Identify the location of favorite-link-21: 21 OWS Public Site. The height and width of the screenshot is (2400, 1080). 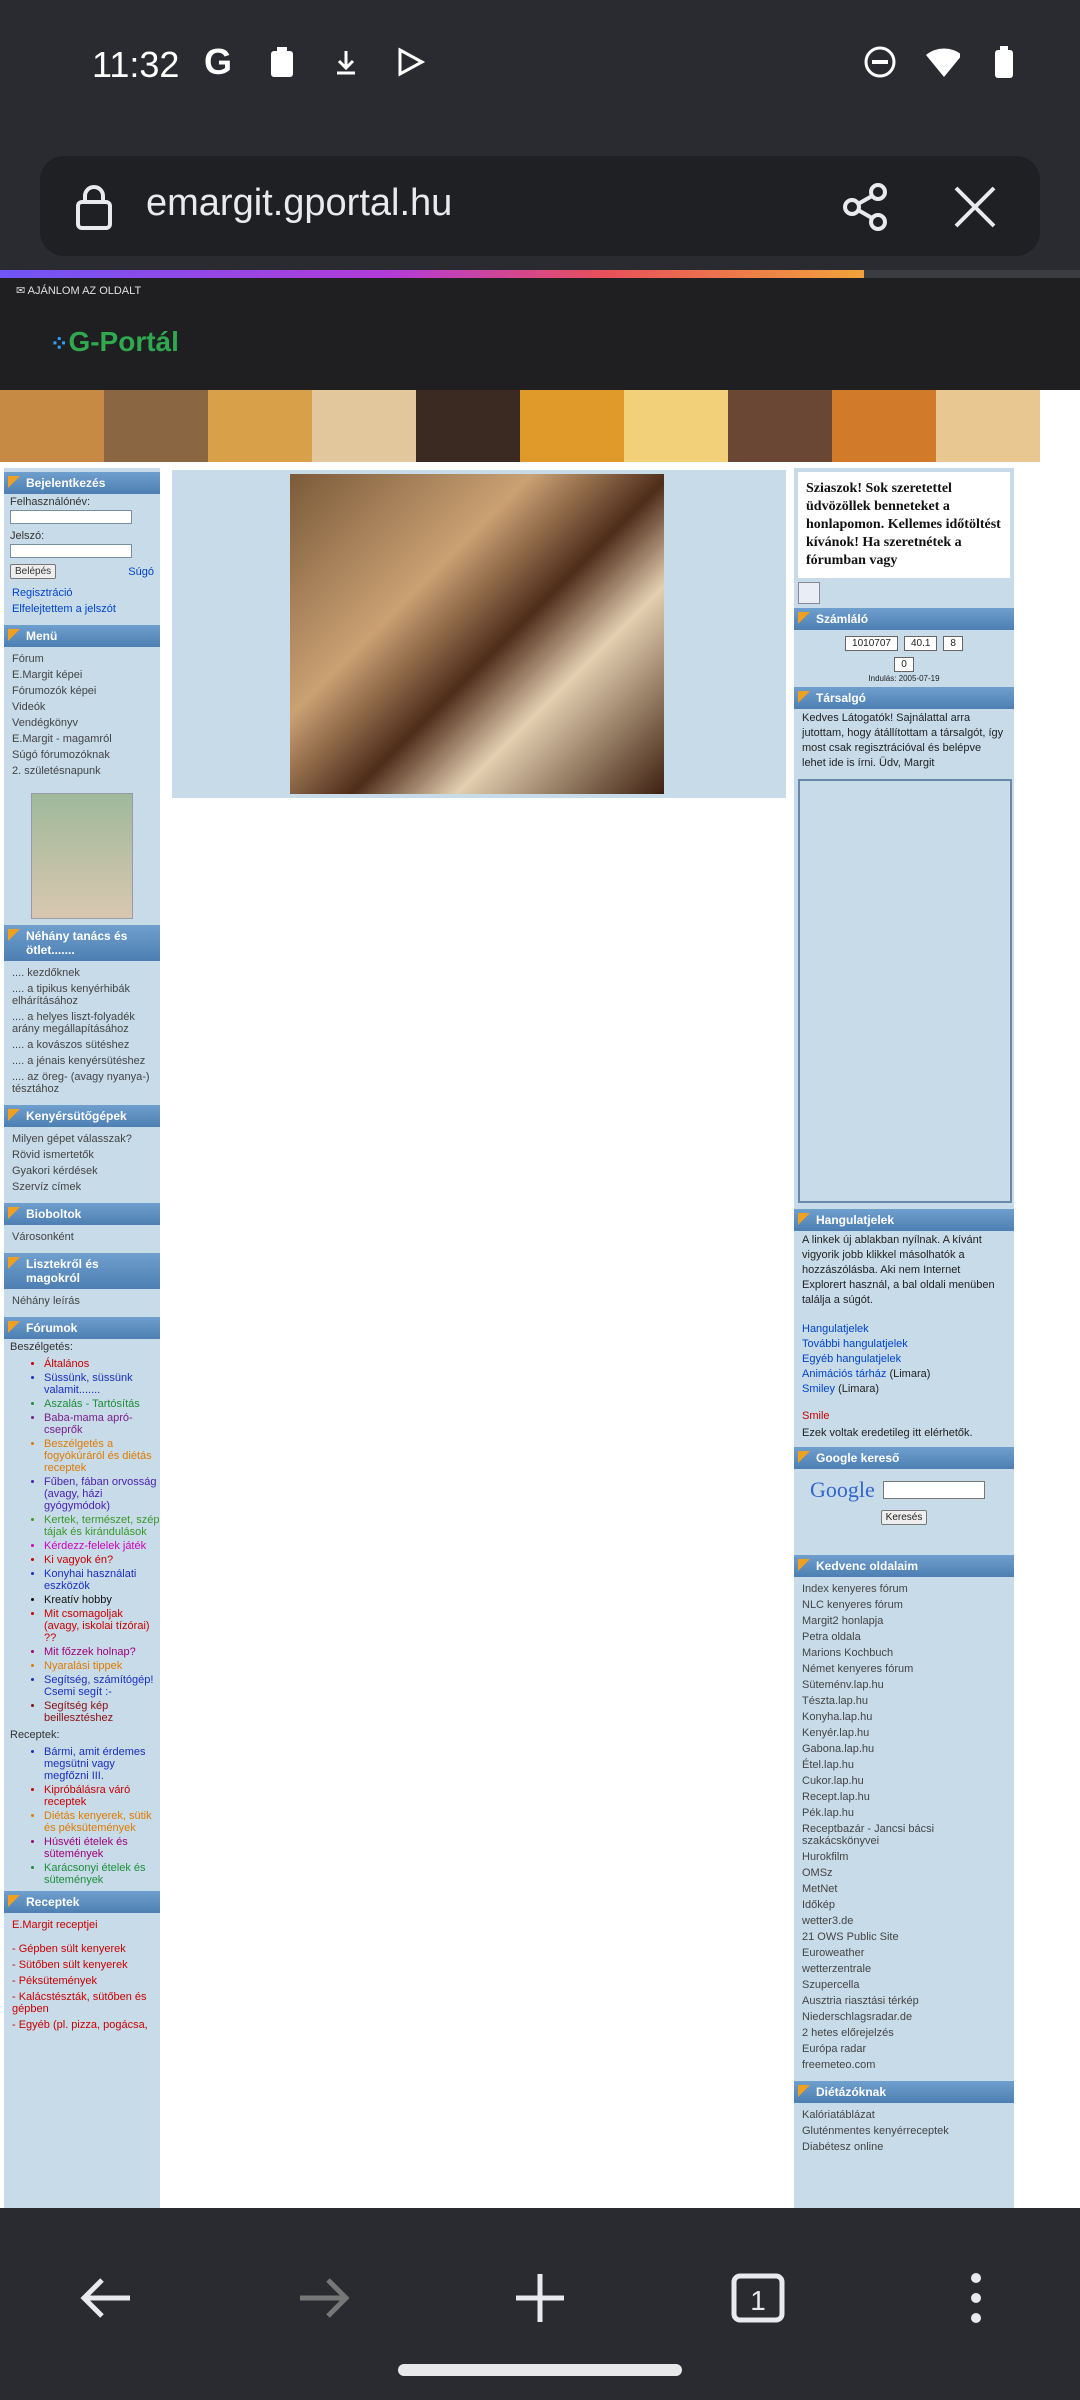
(904, 1937).